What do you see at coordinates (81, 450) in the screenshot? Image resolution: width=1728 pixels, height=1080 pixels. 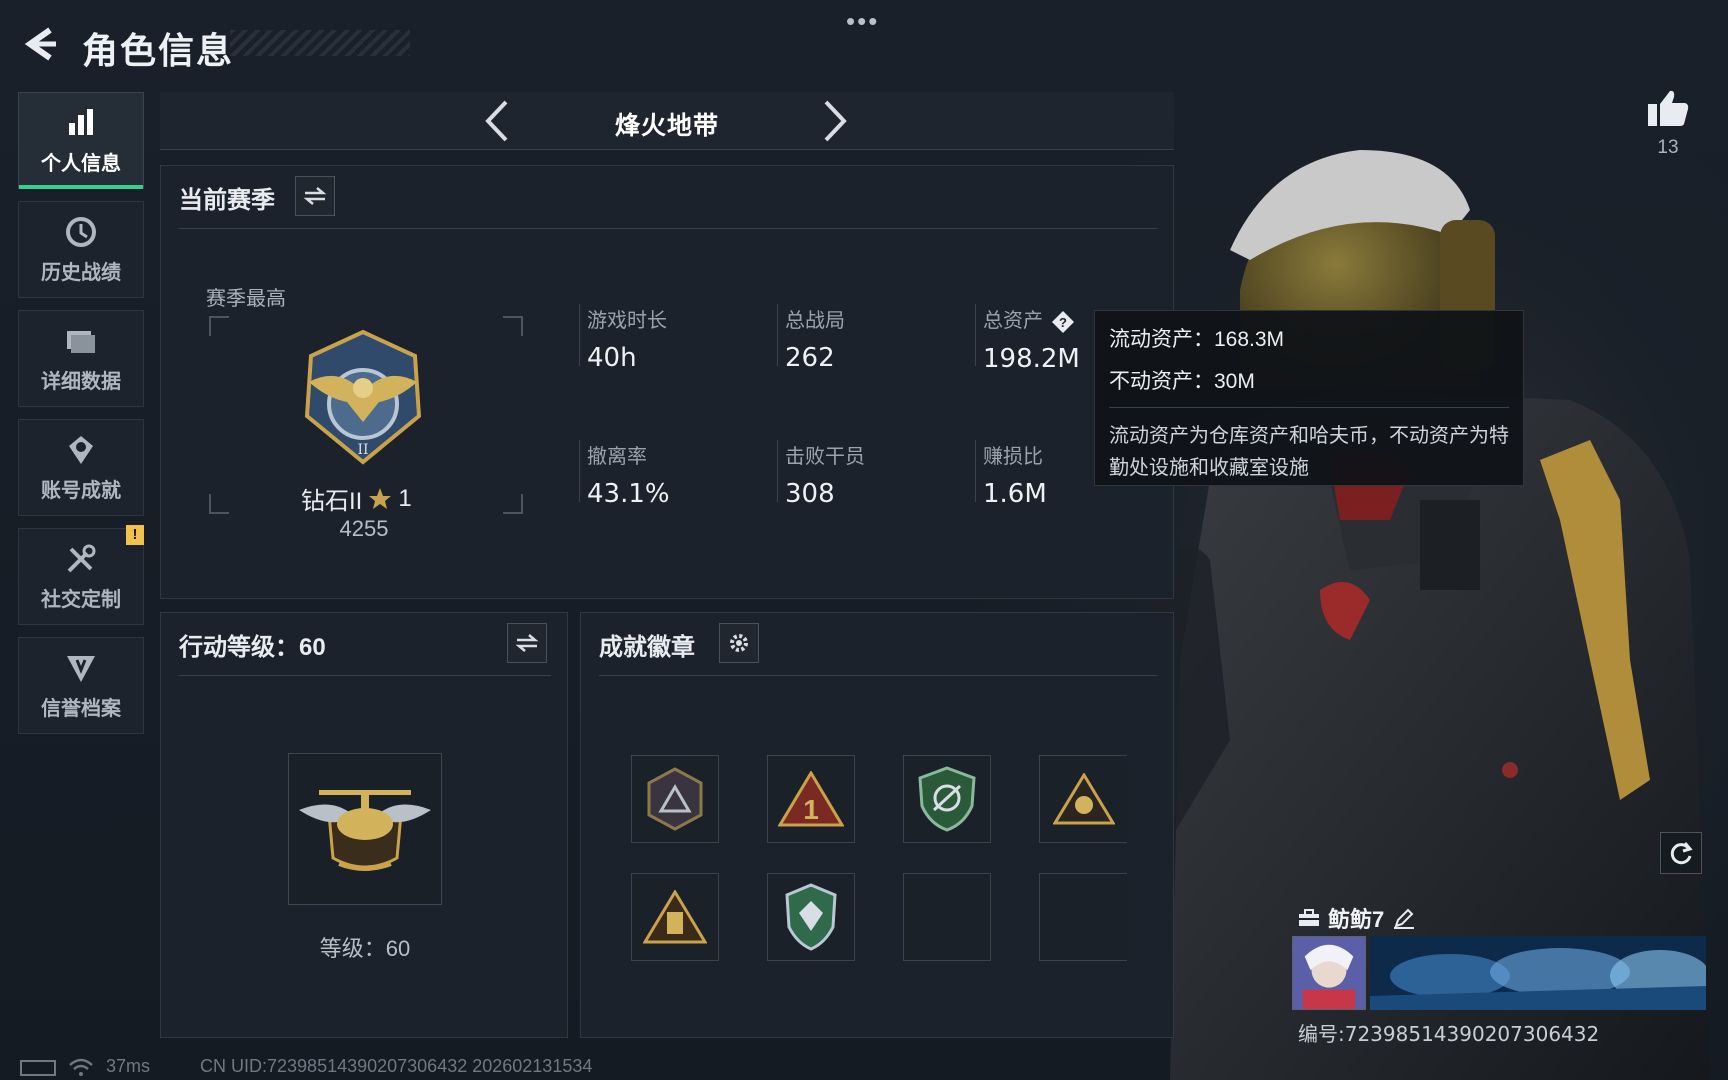 I see `achievement-icon` at bounding box center [81, 450].